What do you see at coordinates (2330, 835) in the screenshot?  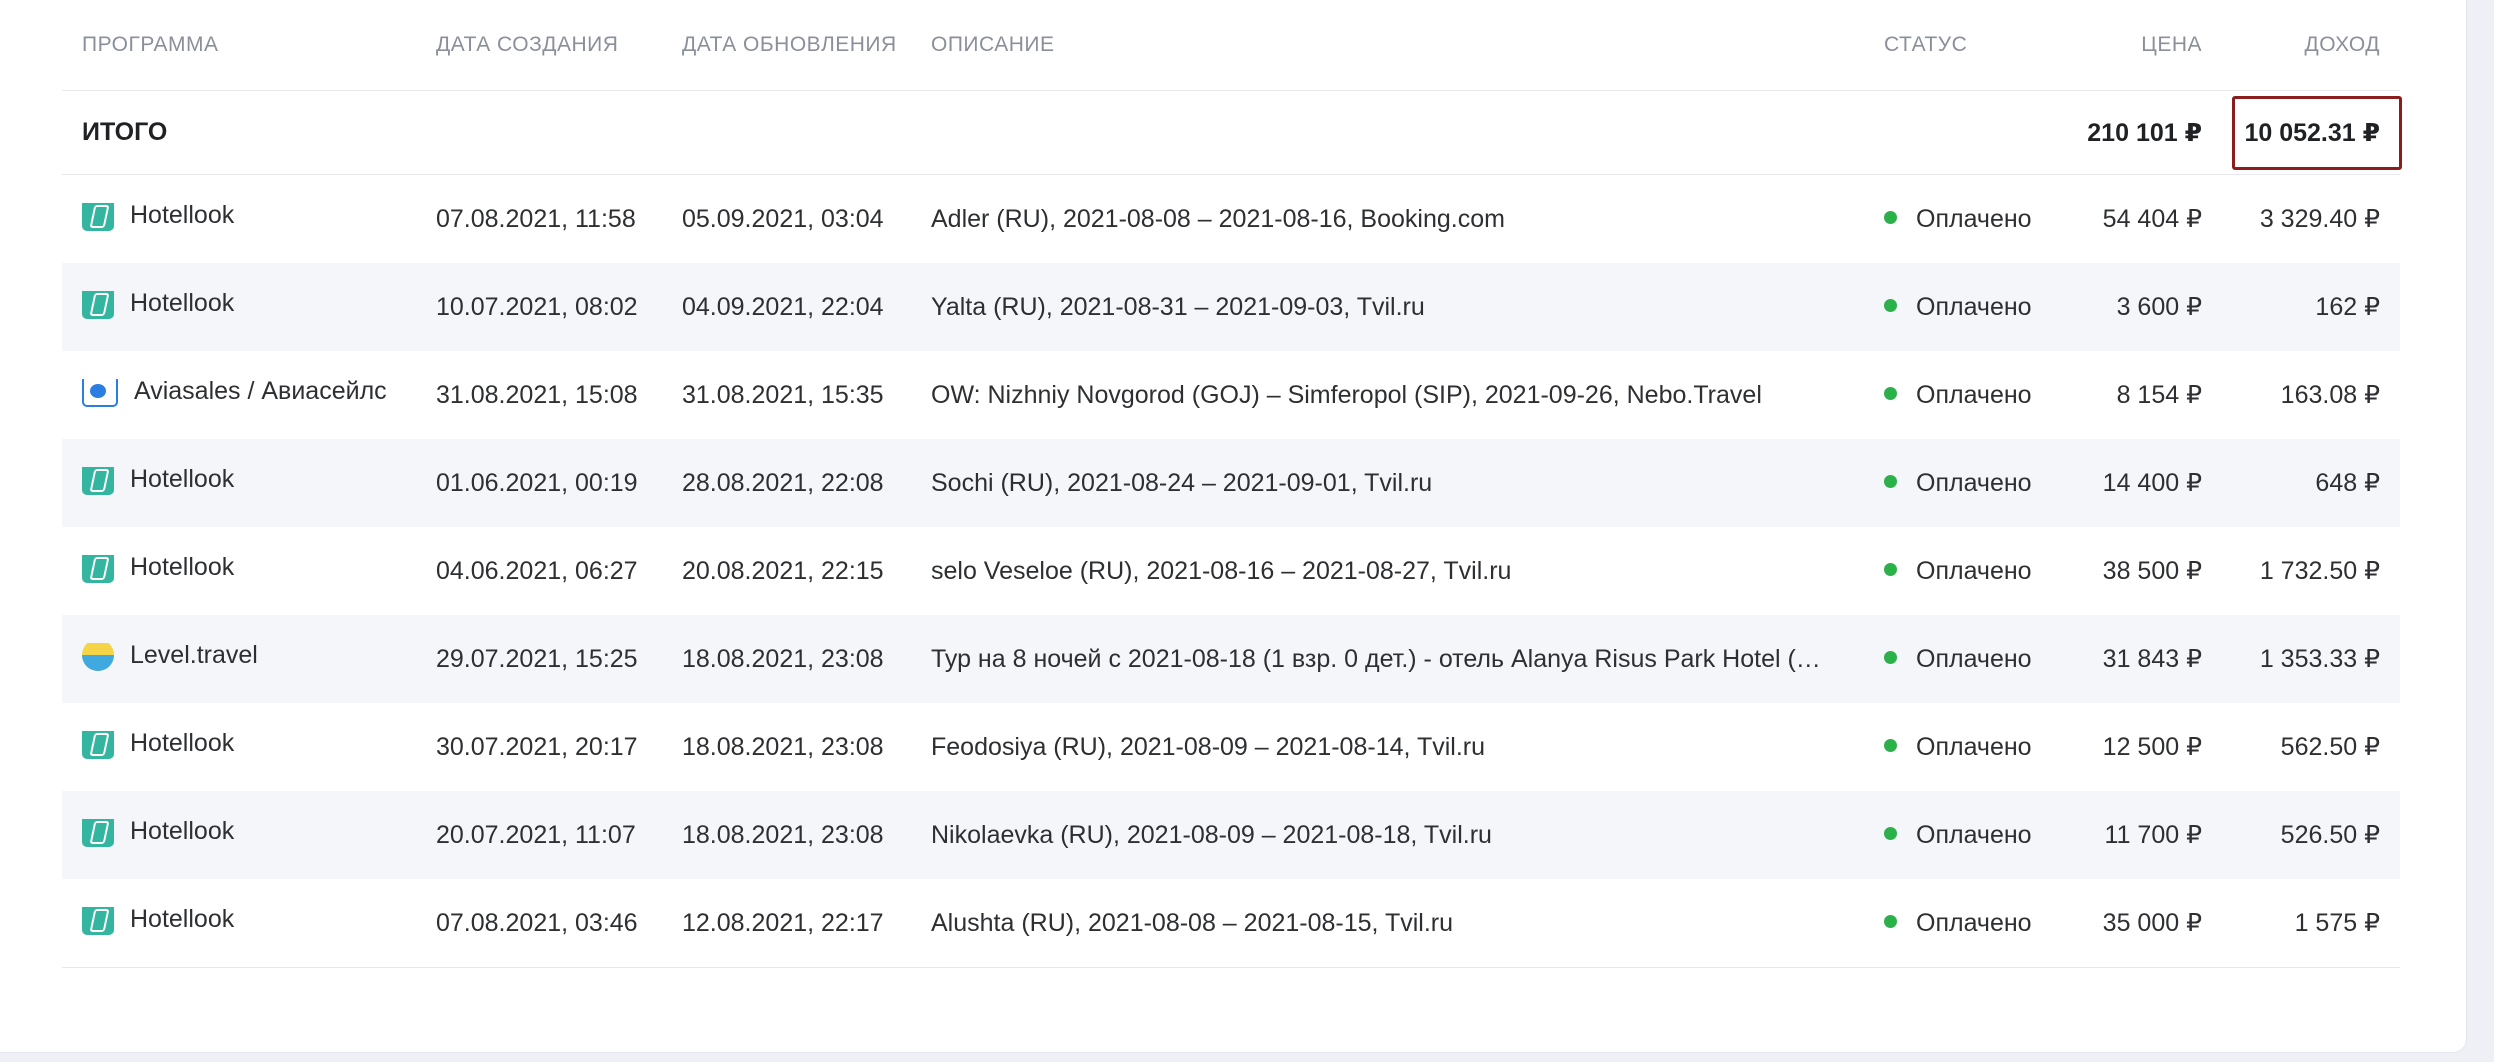 I see `income: 526.50 ₽` at bounding box center [2330, 835].